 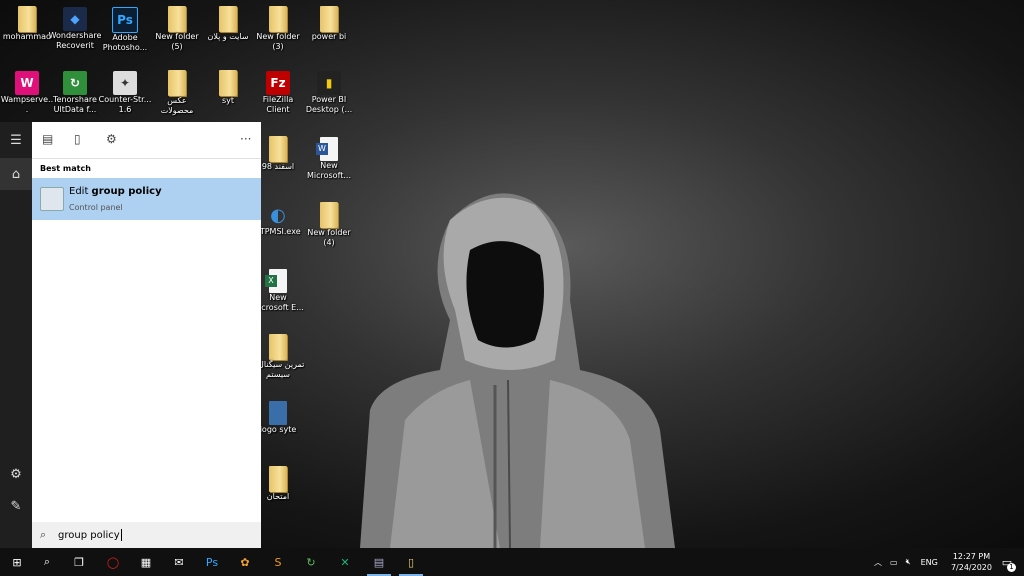 I want to click on result-subtitle: Control panel, so click(x=96, y=207).